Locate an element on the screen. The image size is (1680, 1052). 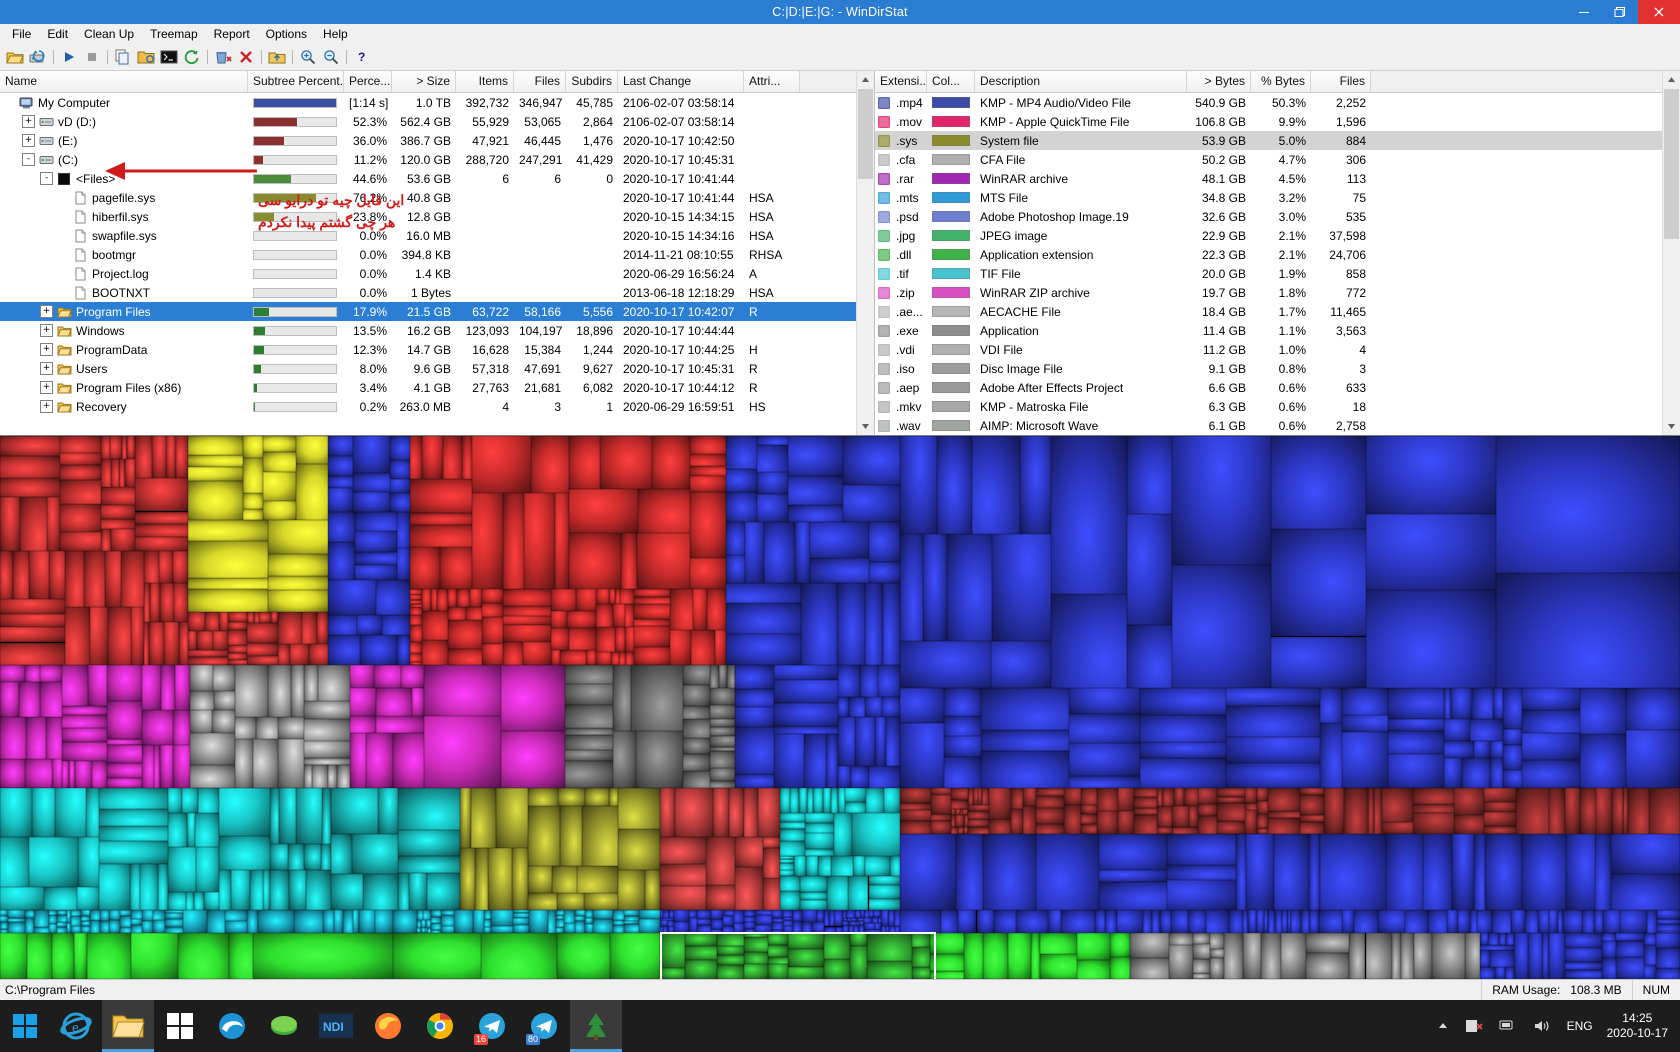
taskbar-telegram-1: 16 is located at coordinates (492, 1026).